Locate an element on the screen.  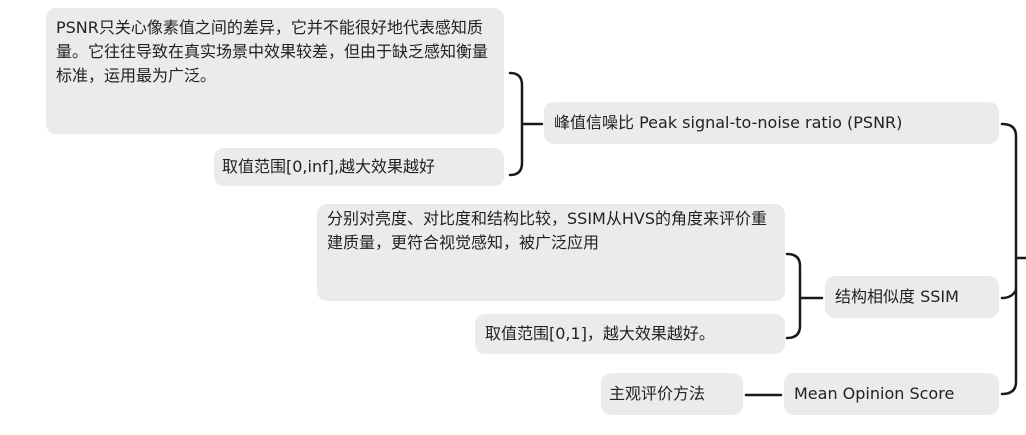
root-connector is located at coordinates (1013, 259).